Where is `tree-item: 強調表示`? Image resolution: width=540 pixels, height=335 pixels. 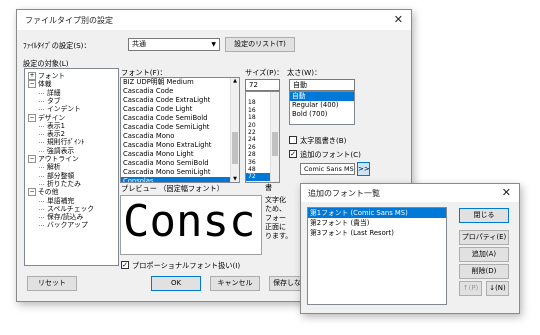 tree-item: 強調表示 is located at coordinates (57, 150).